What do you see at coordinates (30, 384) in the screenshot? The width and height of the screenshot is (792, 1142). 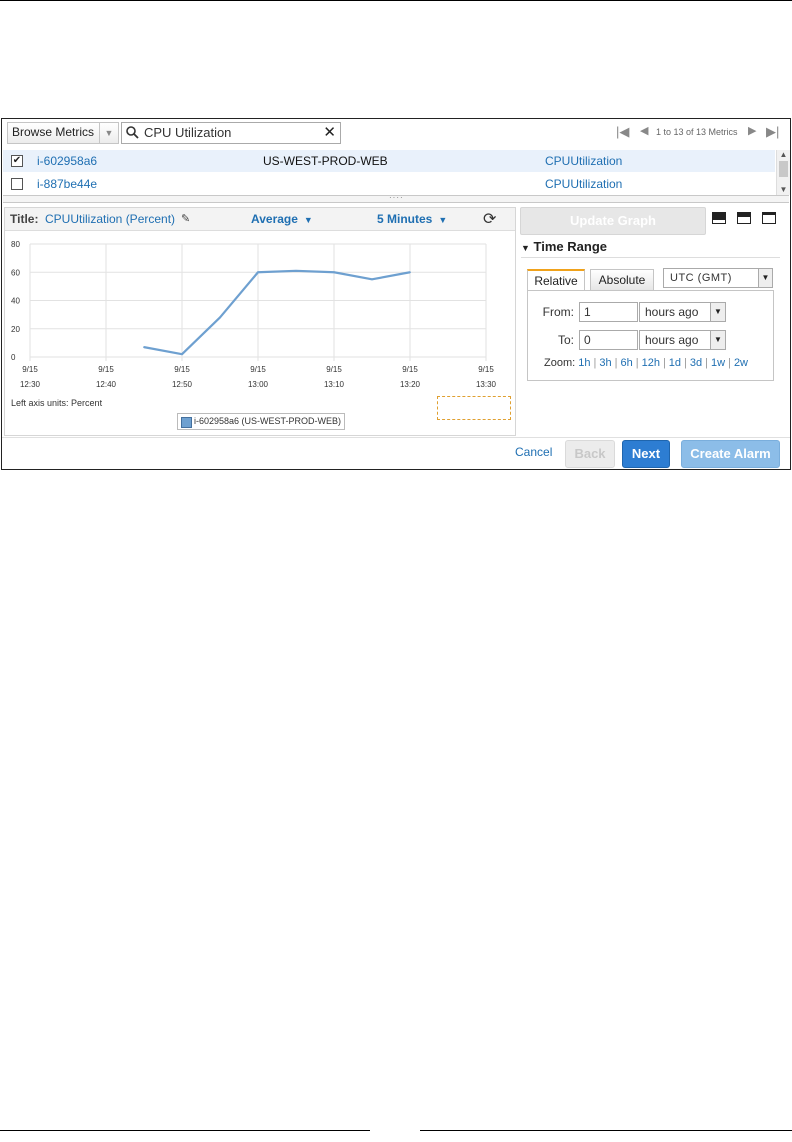 I see `x-tick-label: 12:30` at bounding box center [30, 384].